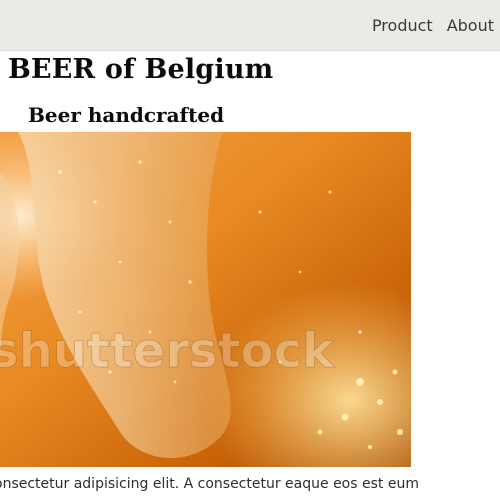  Describe the element at coordinates (470, 25) in the screenshot. I see `nav-item-about: About` at that location.